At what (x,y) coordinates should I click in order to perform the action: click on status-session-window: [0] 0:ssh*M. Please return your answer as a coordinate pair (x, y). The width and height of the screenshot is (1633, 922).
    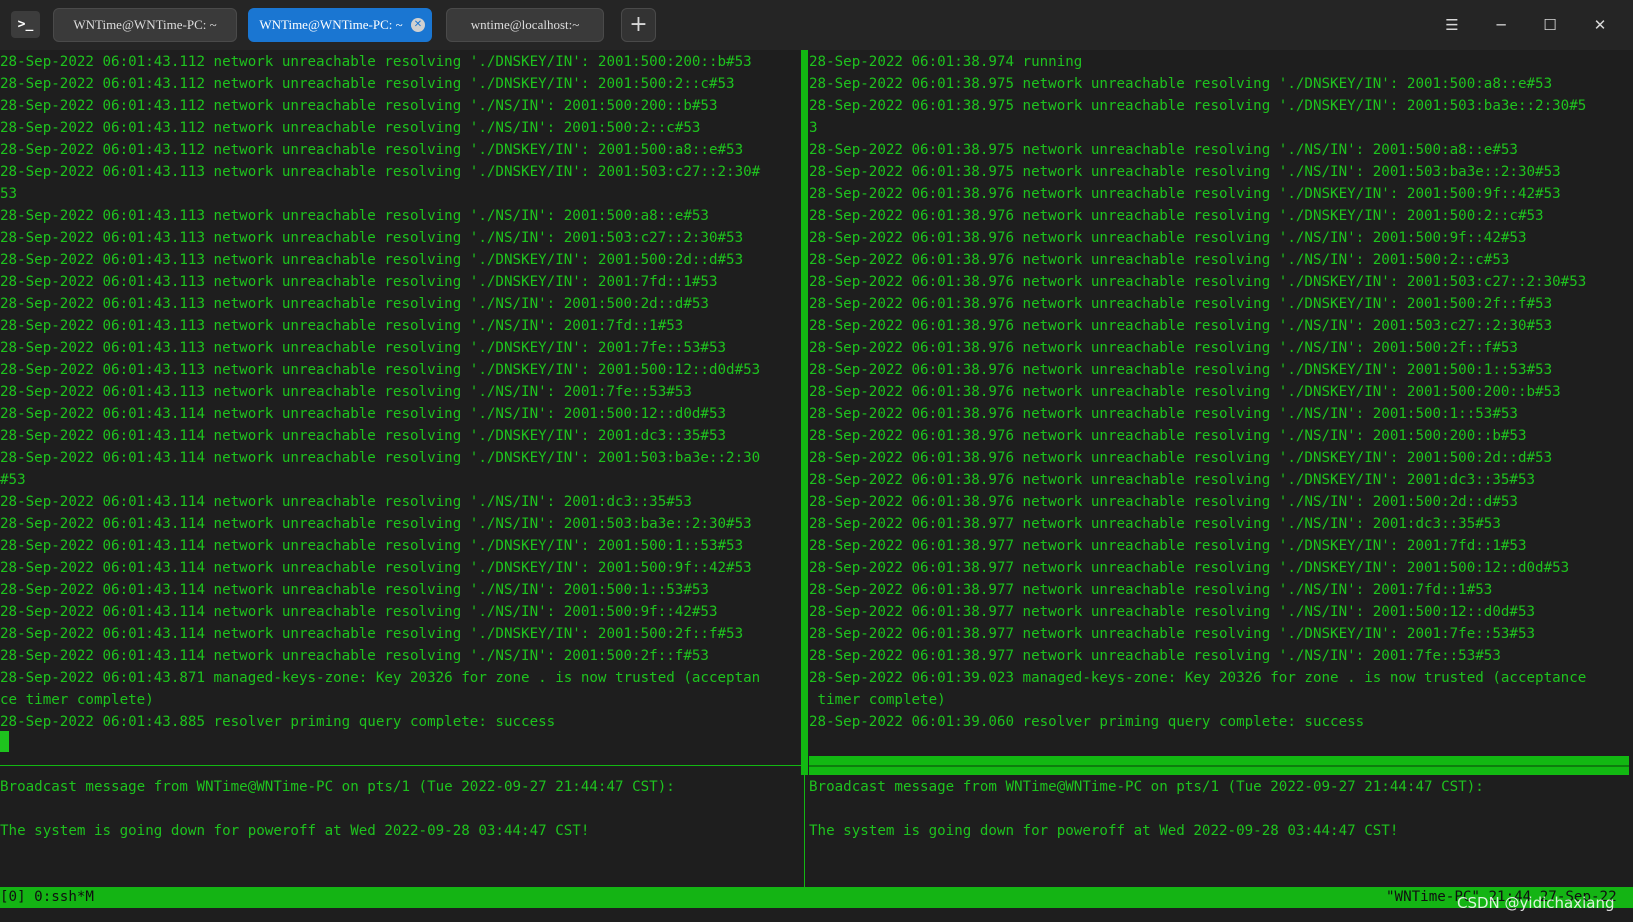
    Looking at the image, I should click on (47, 897).